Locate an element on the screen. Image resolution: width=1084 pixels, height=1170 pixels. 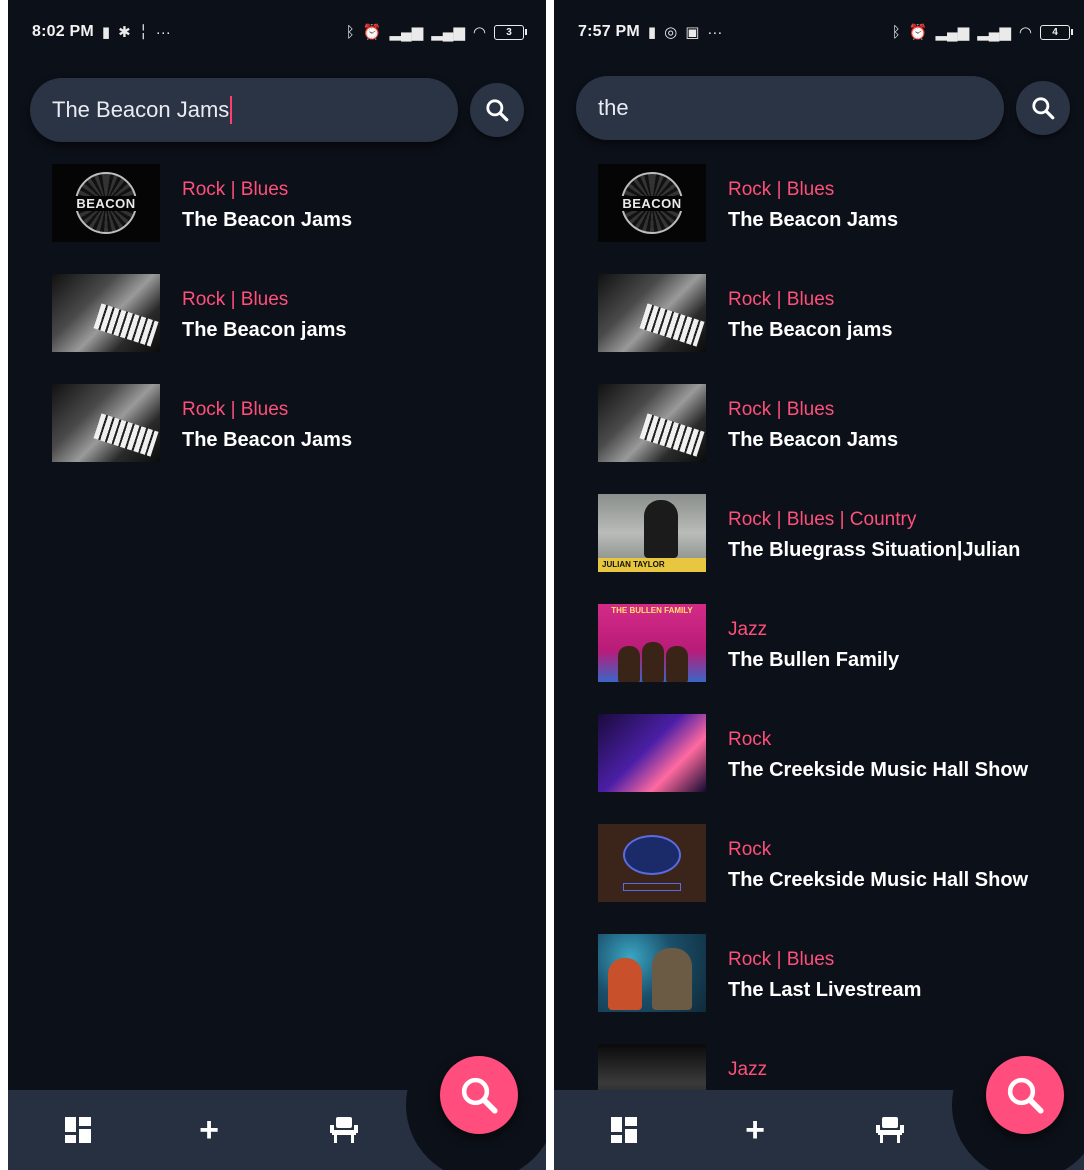
search-bar: The Beacon Jams is located at coordinates (277, 110).